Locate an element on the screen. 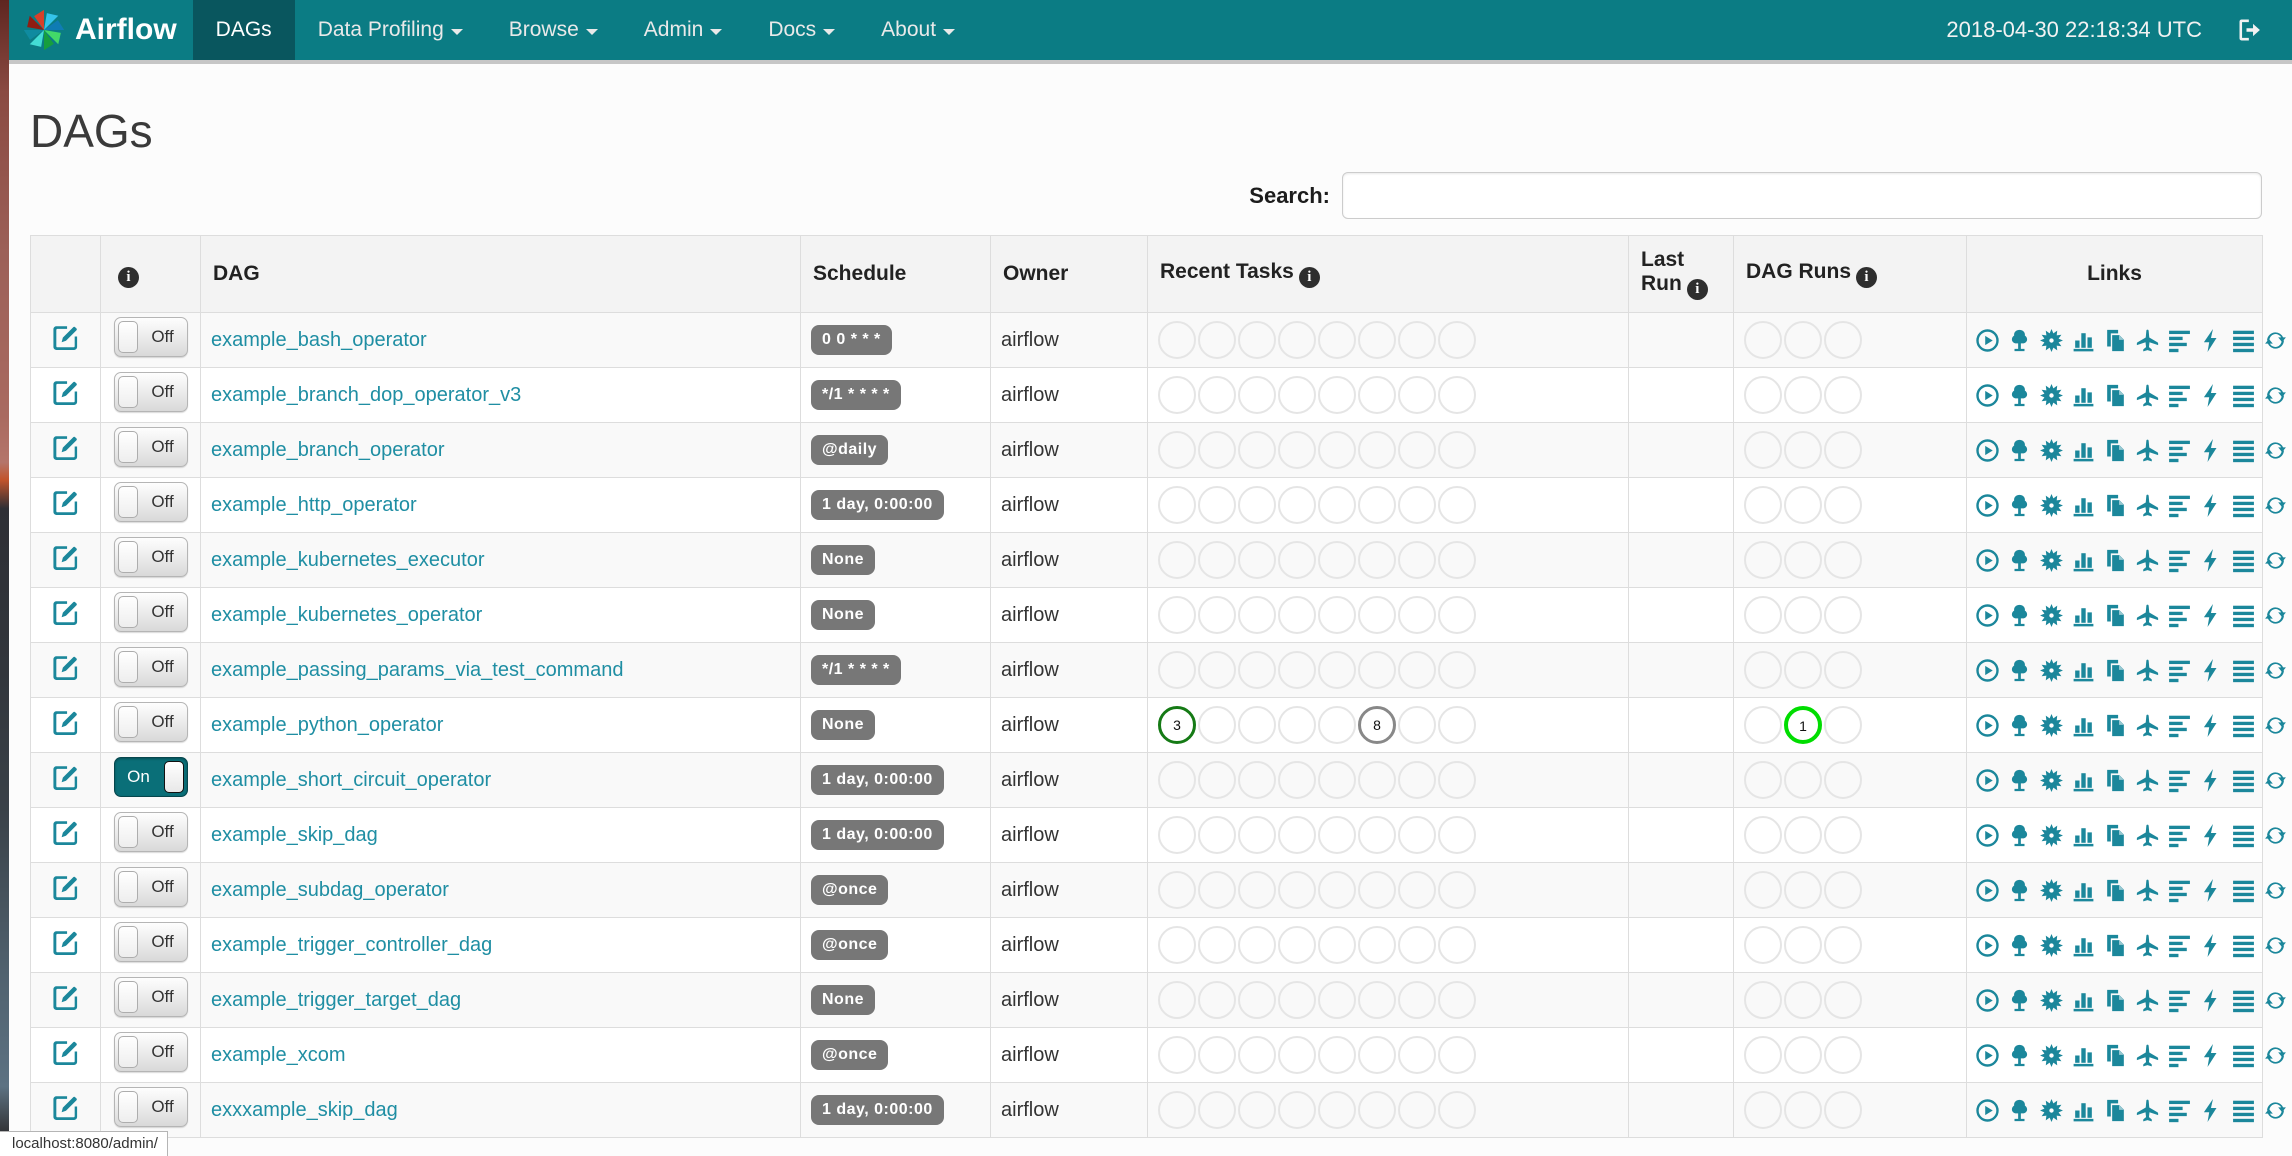 The height and width of the screenshot is (1156, 2292). dag-link: example_trigger_target_dag is located at coordinates (336, 1000).